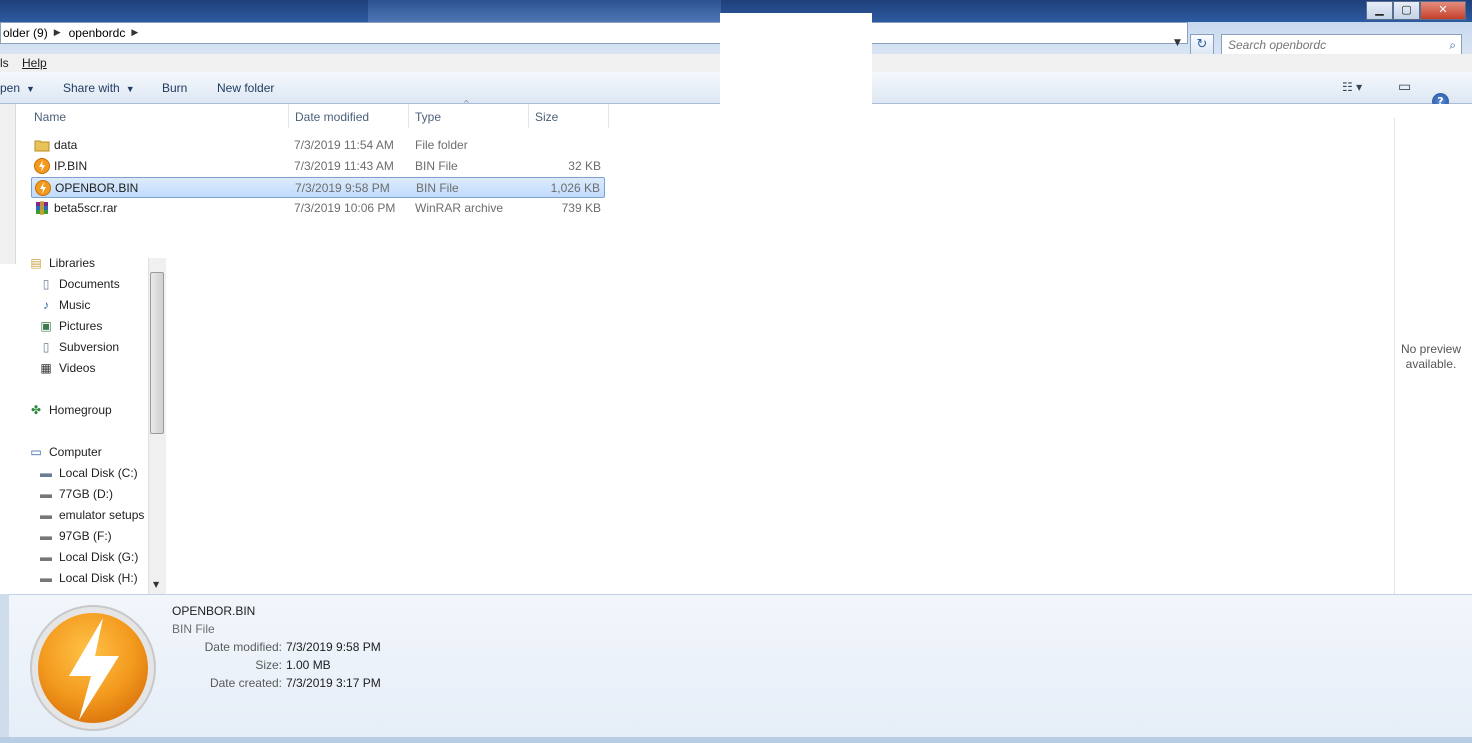 This screenshot has height=743, width=1472. Describe the element at coordinates (584, 166) in the screenshot. I see `file-size: 32 KB` at that location.